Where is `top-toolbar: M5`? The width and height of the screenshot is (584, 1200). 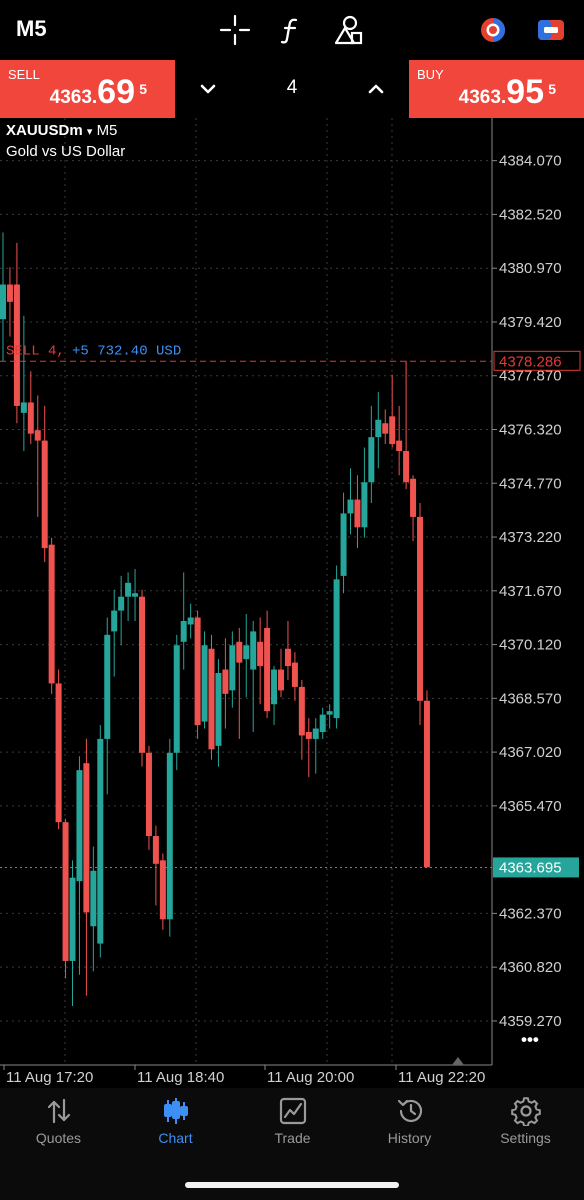
top-toolbar: M5 is located at coordinates (292, 30).